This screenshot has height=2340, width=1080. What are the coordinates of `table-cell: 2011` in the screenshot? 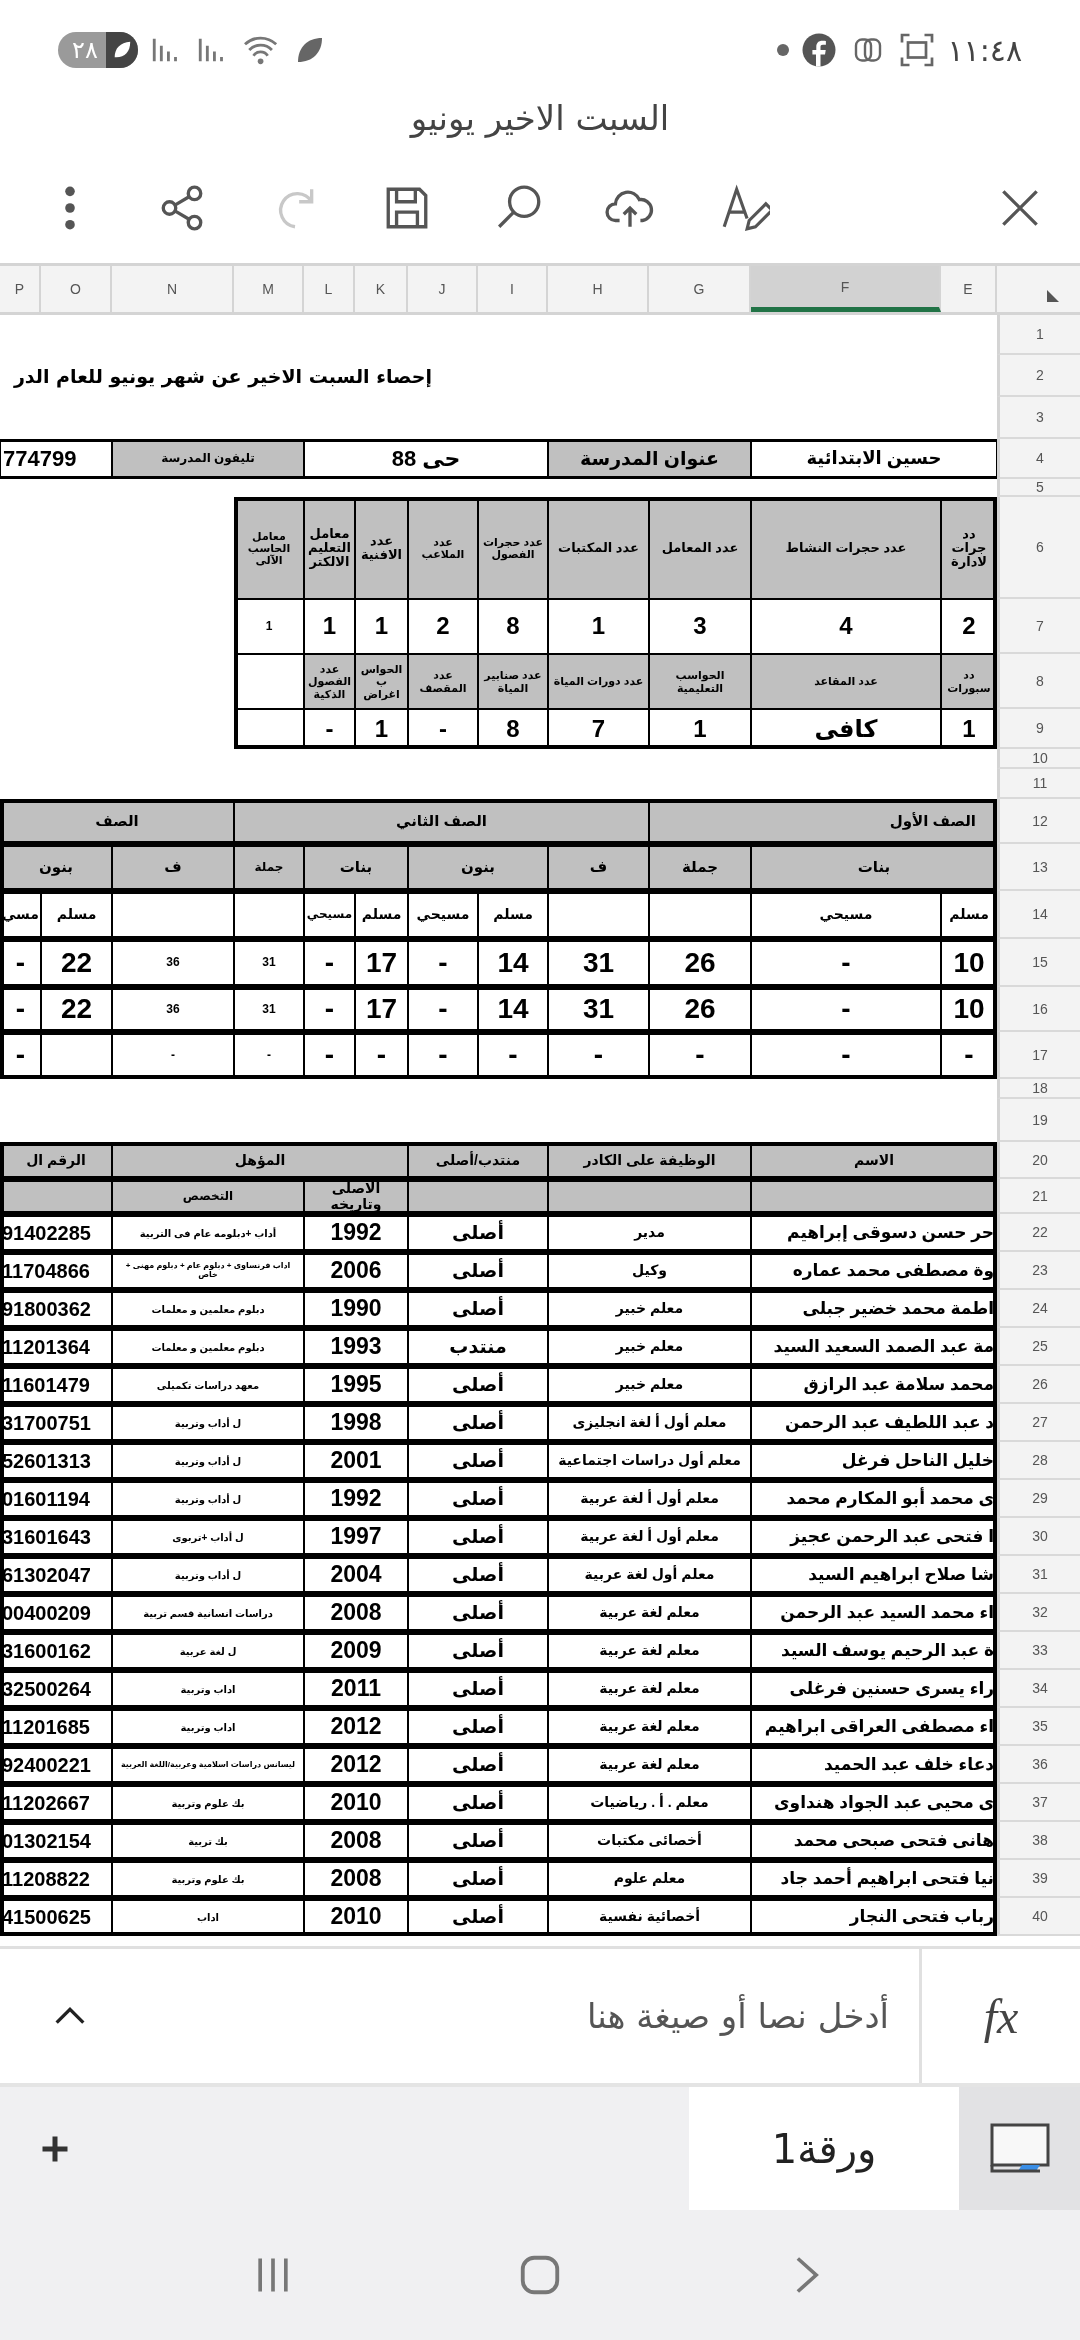 It's located at (356, 1689).